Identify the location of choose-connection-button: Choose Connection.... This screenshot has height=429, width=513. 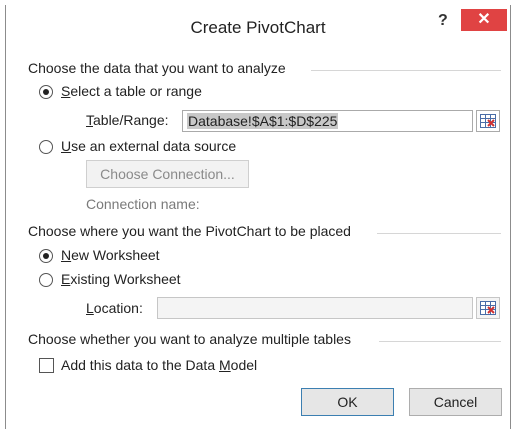
(167, 174).